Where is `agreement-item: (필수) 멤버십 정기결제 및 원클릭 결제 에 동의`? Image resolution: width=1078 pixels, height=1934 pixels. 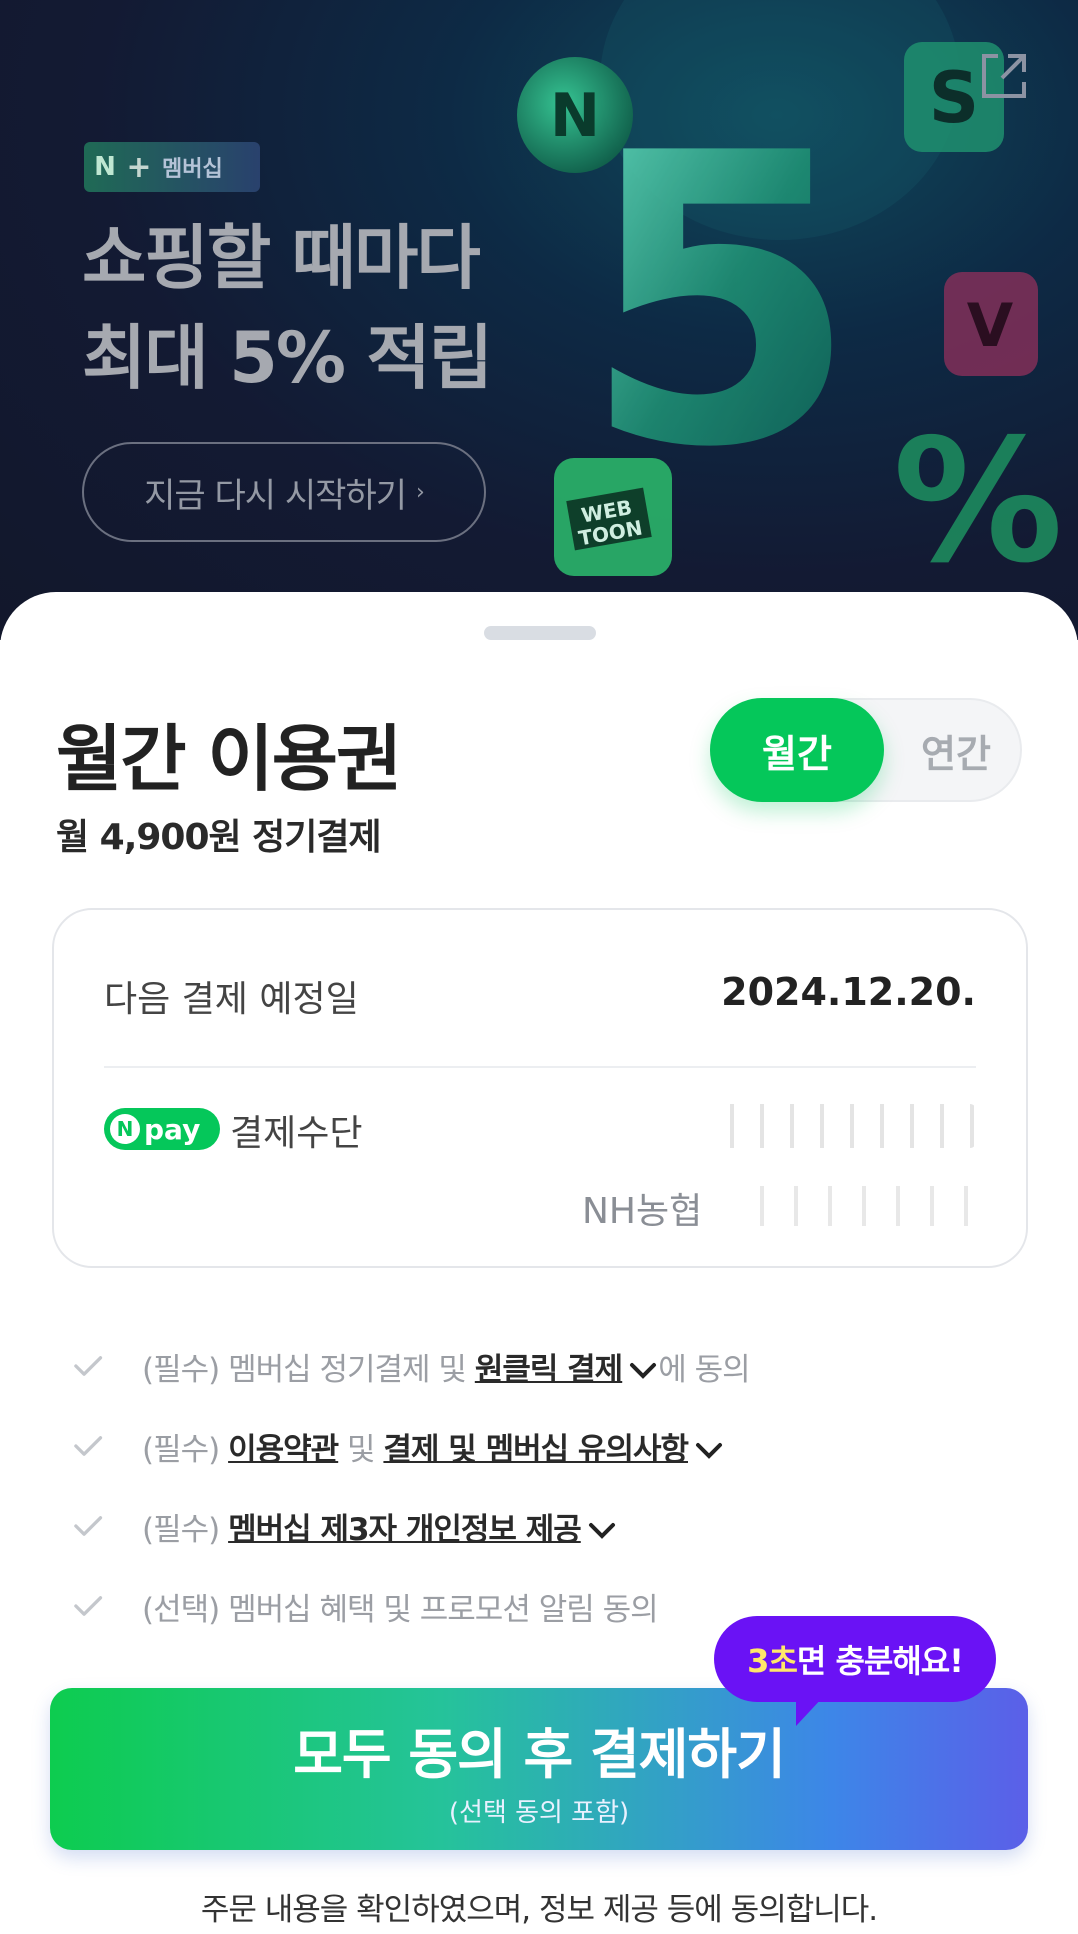 agreement-item: (필수) 멤버십 정기결제 및 원클릭 결제 에 동의 is located at coordinates (546, 1366).